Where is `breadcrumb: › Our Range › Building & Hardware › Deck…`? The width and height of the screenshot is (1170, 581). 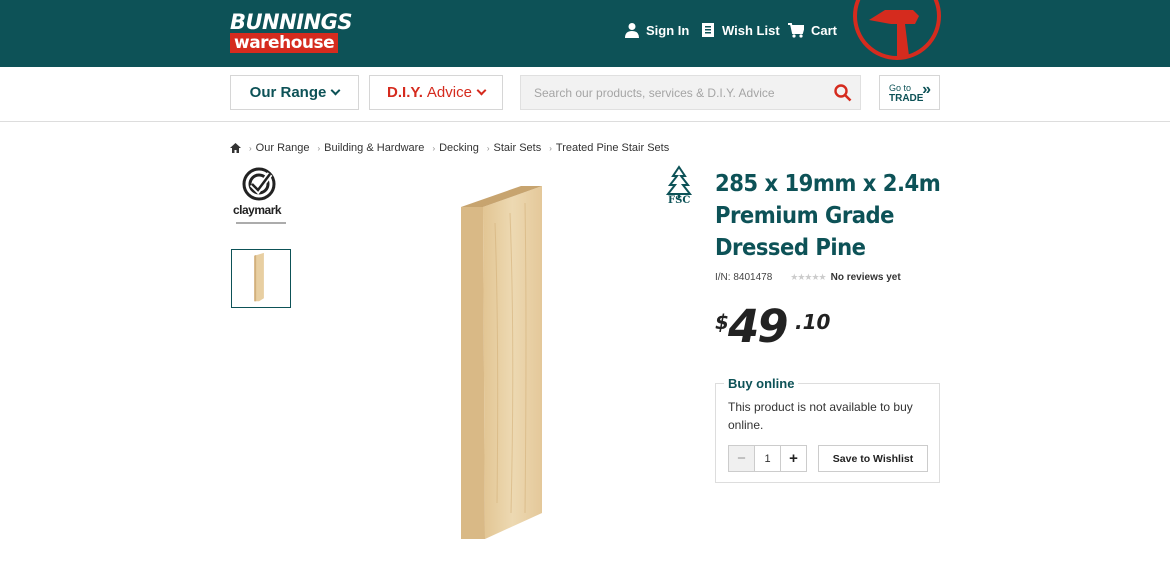
breadcrumb: › Our Range › Building & Hardware › Deck… is located at coordinates (449, 148).